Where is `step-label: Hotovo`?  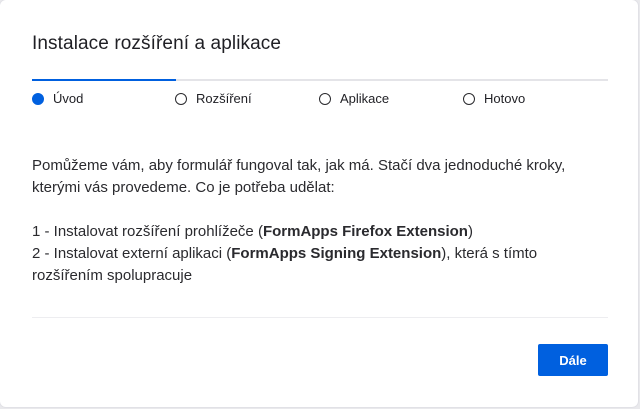 step-label: Hotovo is located at coordinates (505, 98).